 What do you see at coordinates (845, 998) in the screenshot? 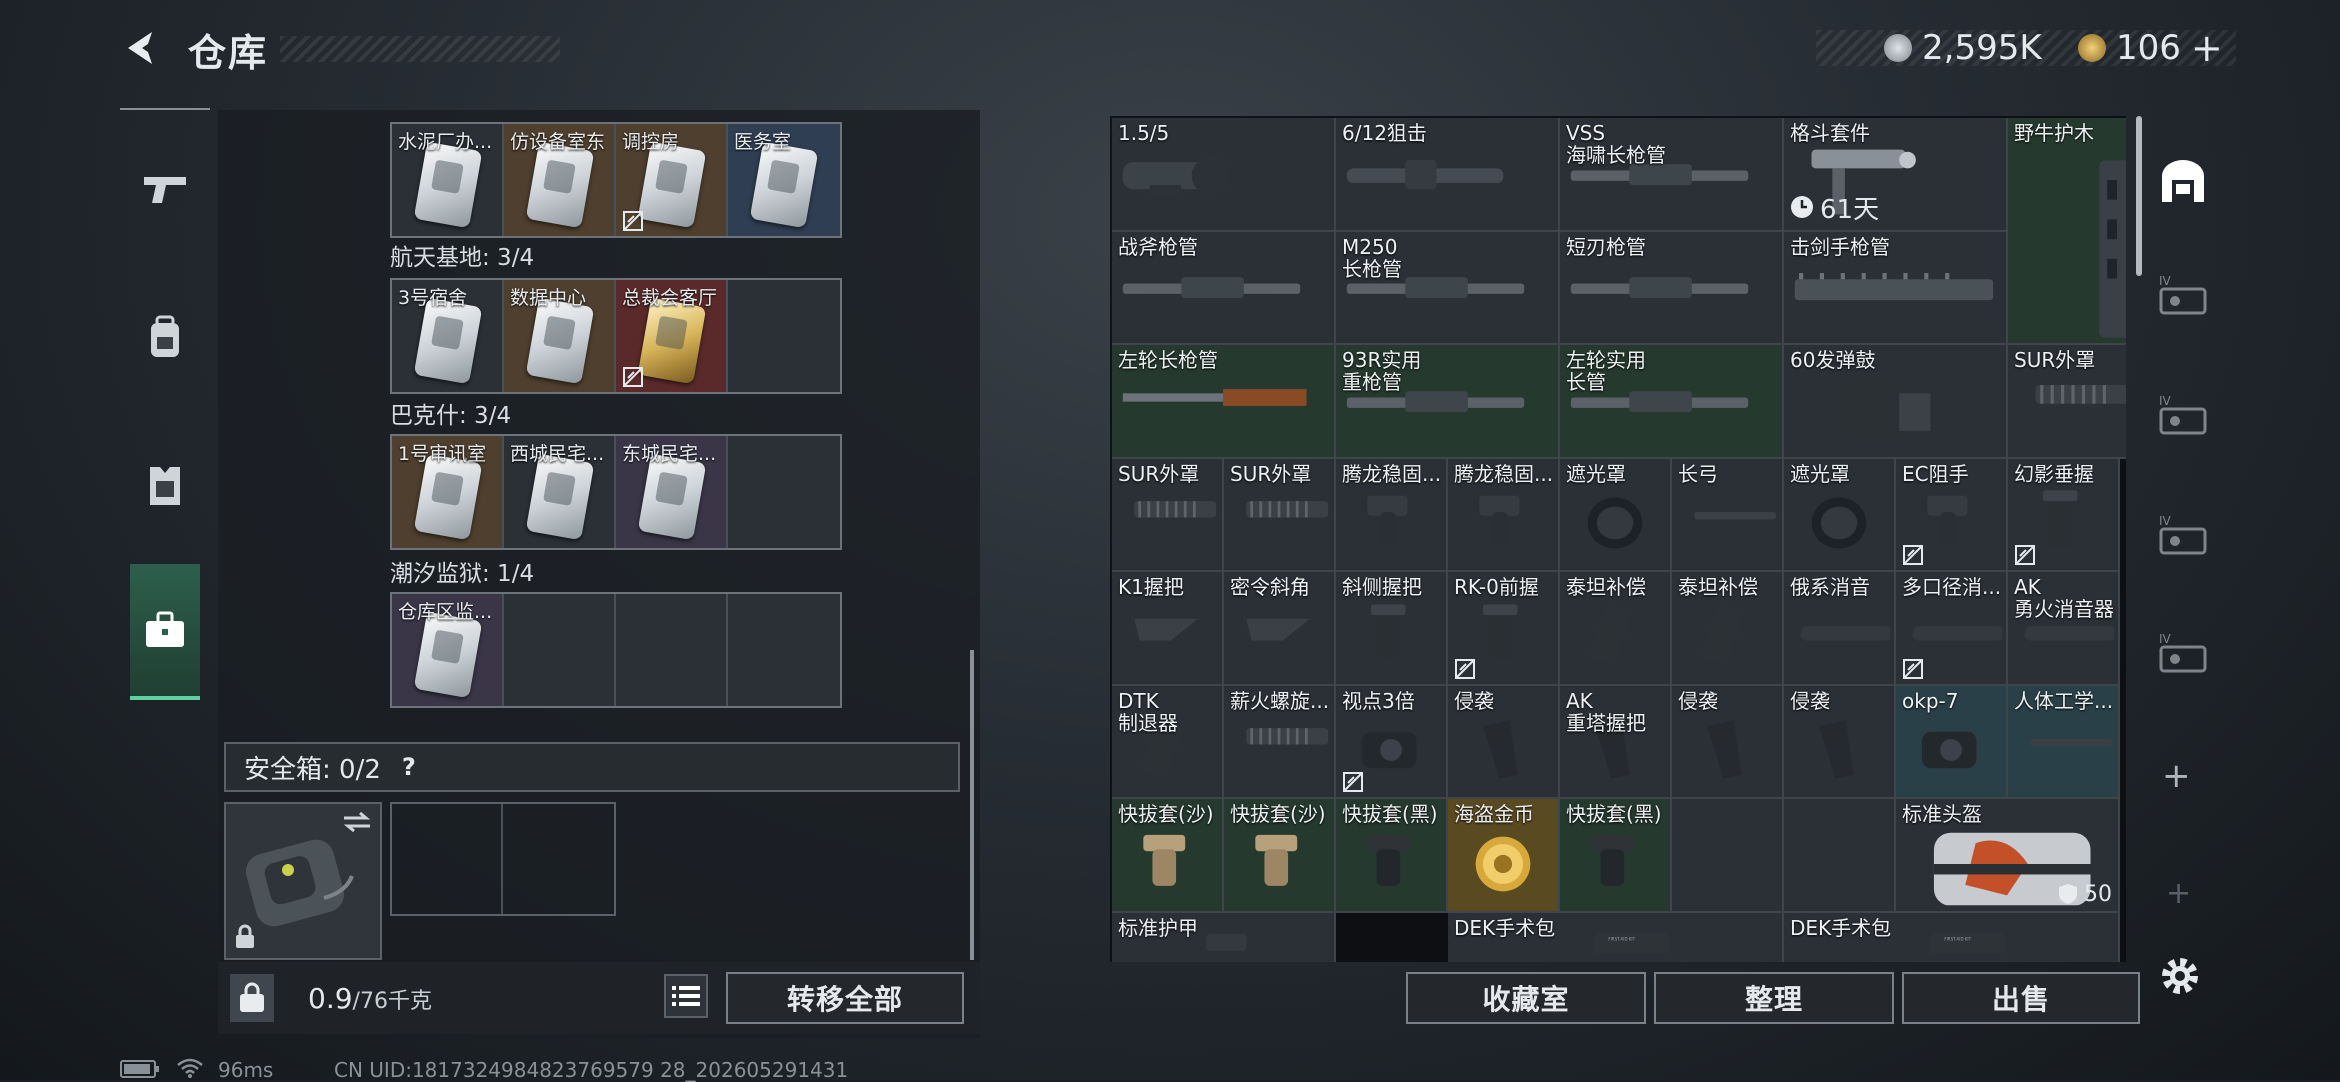
I see `transfer-all-button: 转移全部` at bounding box center [845, 998].